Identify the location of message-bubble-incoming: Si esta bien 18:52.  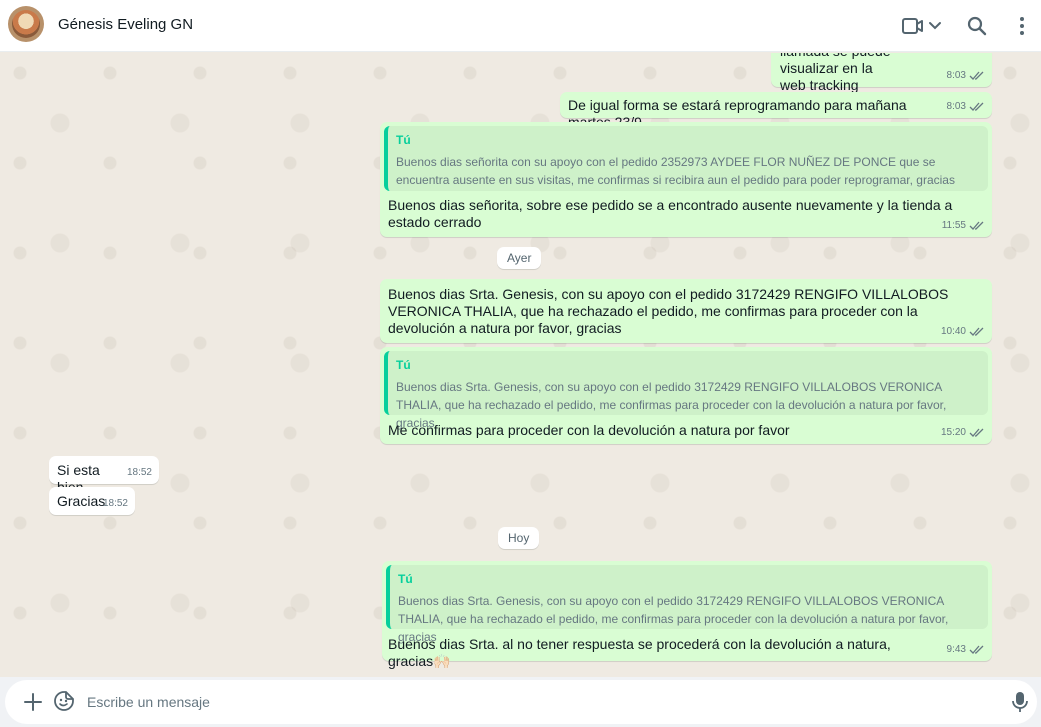
(104, 475).